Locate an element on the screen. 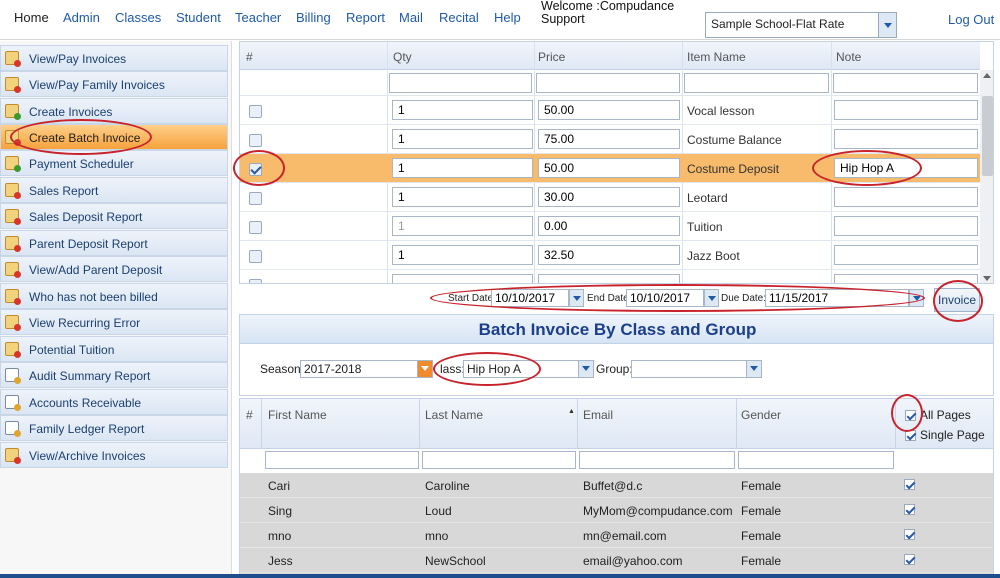 The height and width of the screenshot is (578, 1000). table-row: Sing Loud MyMom@compudance.com Female is located at coordinates (616, 510).